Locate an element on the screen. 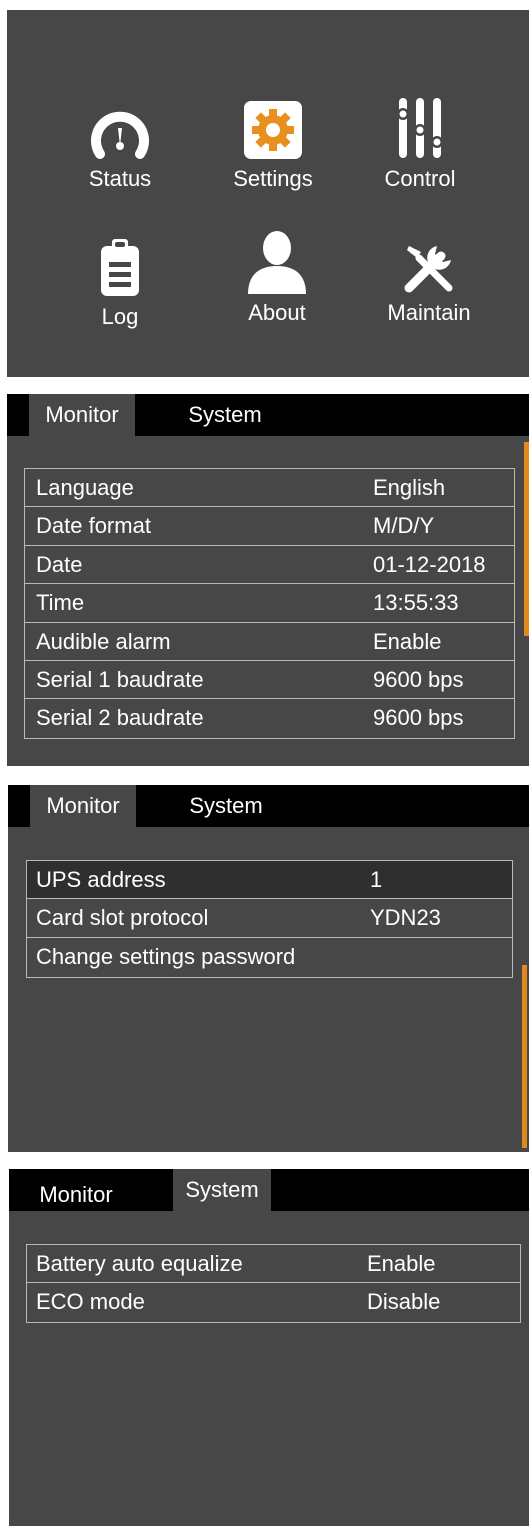  row-label: ECO mode is located at coordinates (90, 1302).